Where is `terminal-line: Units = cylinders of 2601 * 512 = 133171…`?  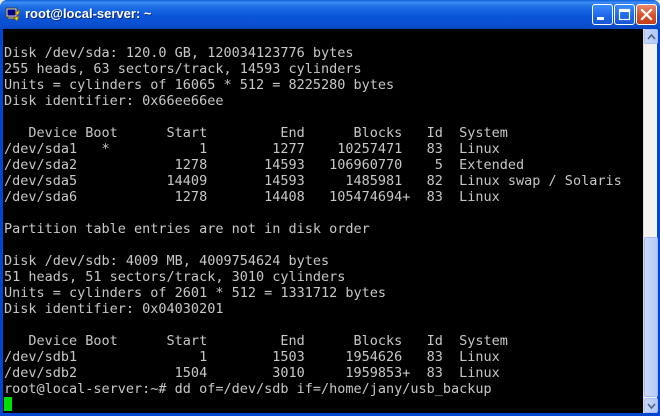 terminal-line: Units = cylinders of 2601 * 512 = 133171… is located at coordinates (195, 293).